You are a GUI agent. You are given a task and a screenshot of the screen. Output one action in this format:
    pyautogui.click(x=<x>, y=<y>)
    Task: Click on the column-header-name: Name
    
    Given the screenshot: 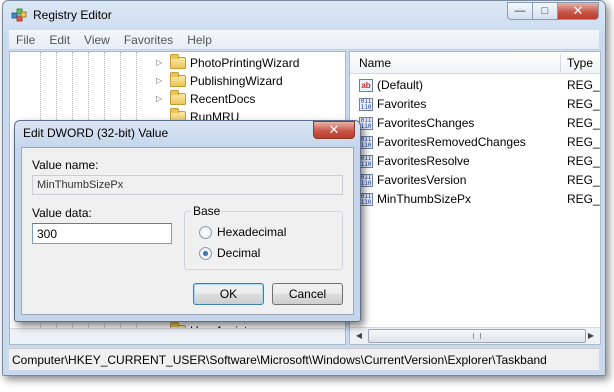 What is the action you would take?
    pyautogui.click(x=375, y=63)
    